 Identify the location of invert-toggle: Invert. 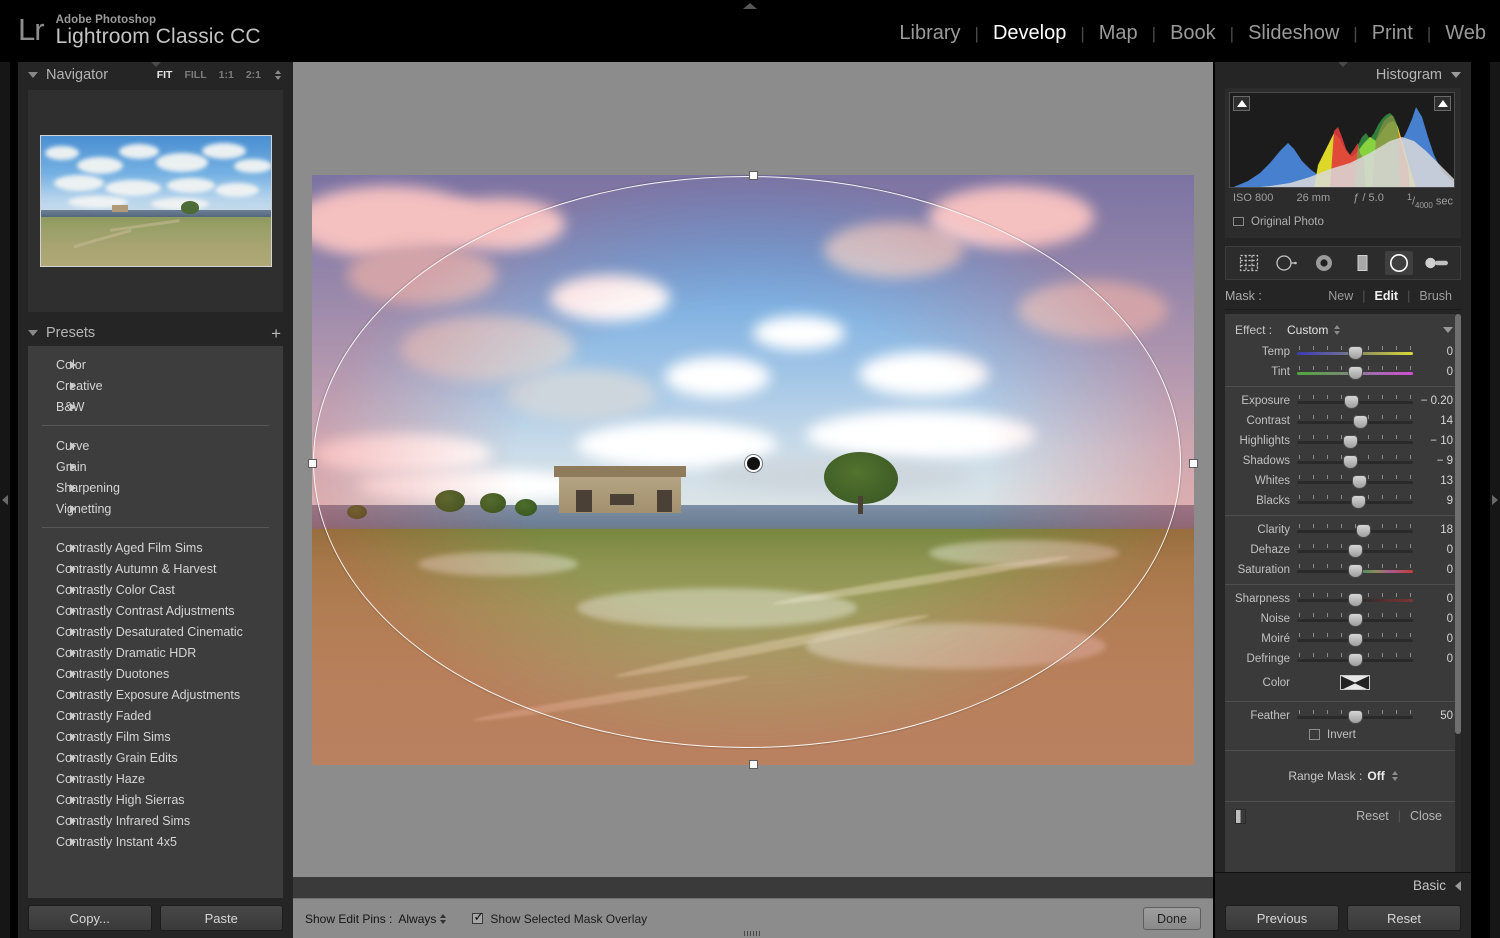
(1343, 736).